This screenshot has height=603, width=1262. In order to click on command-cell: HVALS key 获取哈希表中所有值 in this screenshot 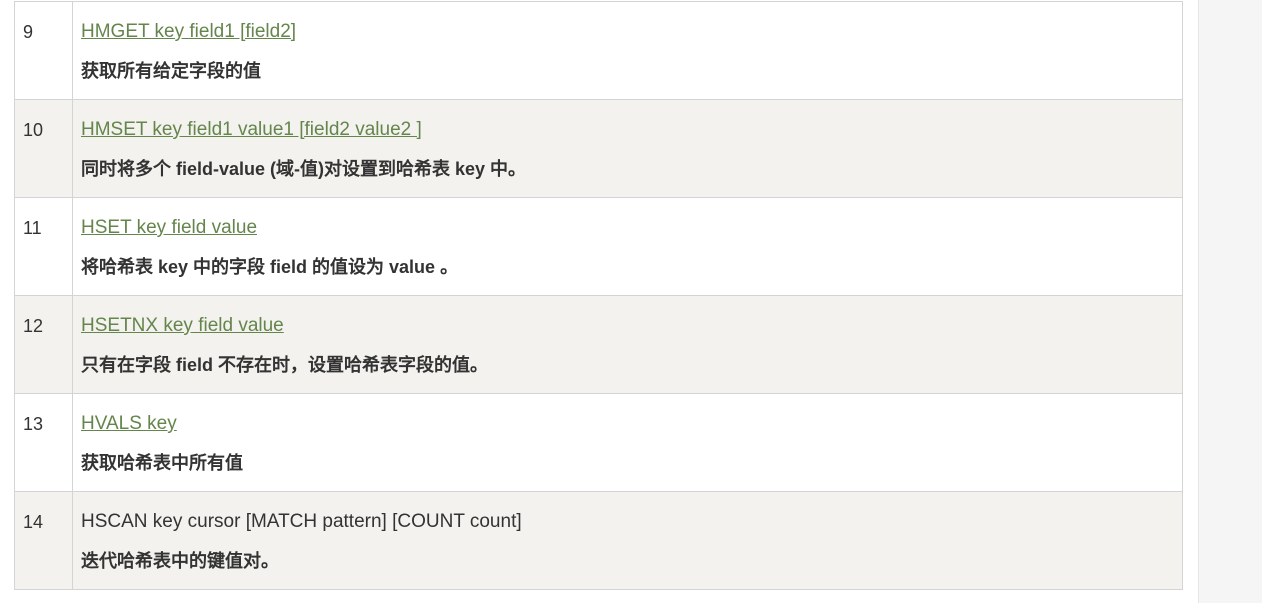, I will do `click(627, 442)`.